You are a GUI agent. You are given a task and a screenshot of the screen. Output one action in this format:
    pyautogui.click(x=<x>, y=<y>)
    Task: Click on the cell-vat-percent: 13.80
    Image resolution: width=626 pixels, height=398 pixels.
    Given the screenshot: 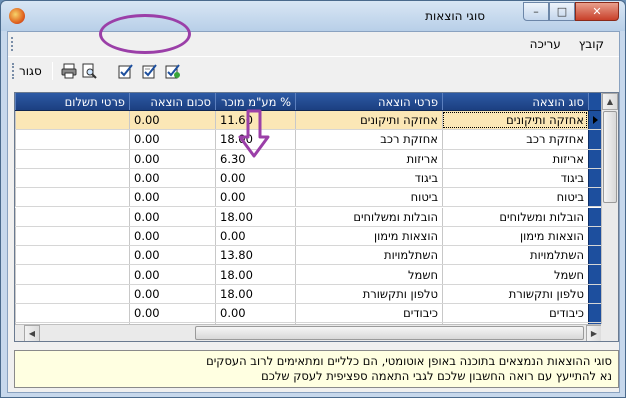 What is the action you would take?
    pyautogui.click(x=255, y=255)
    